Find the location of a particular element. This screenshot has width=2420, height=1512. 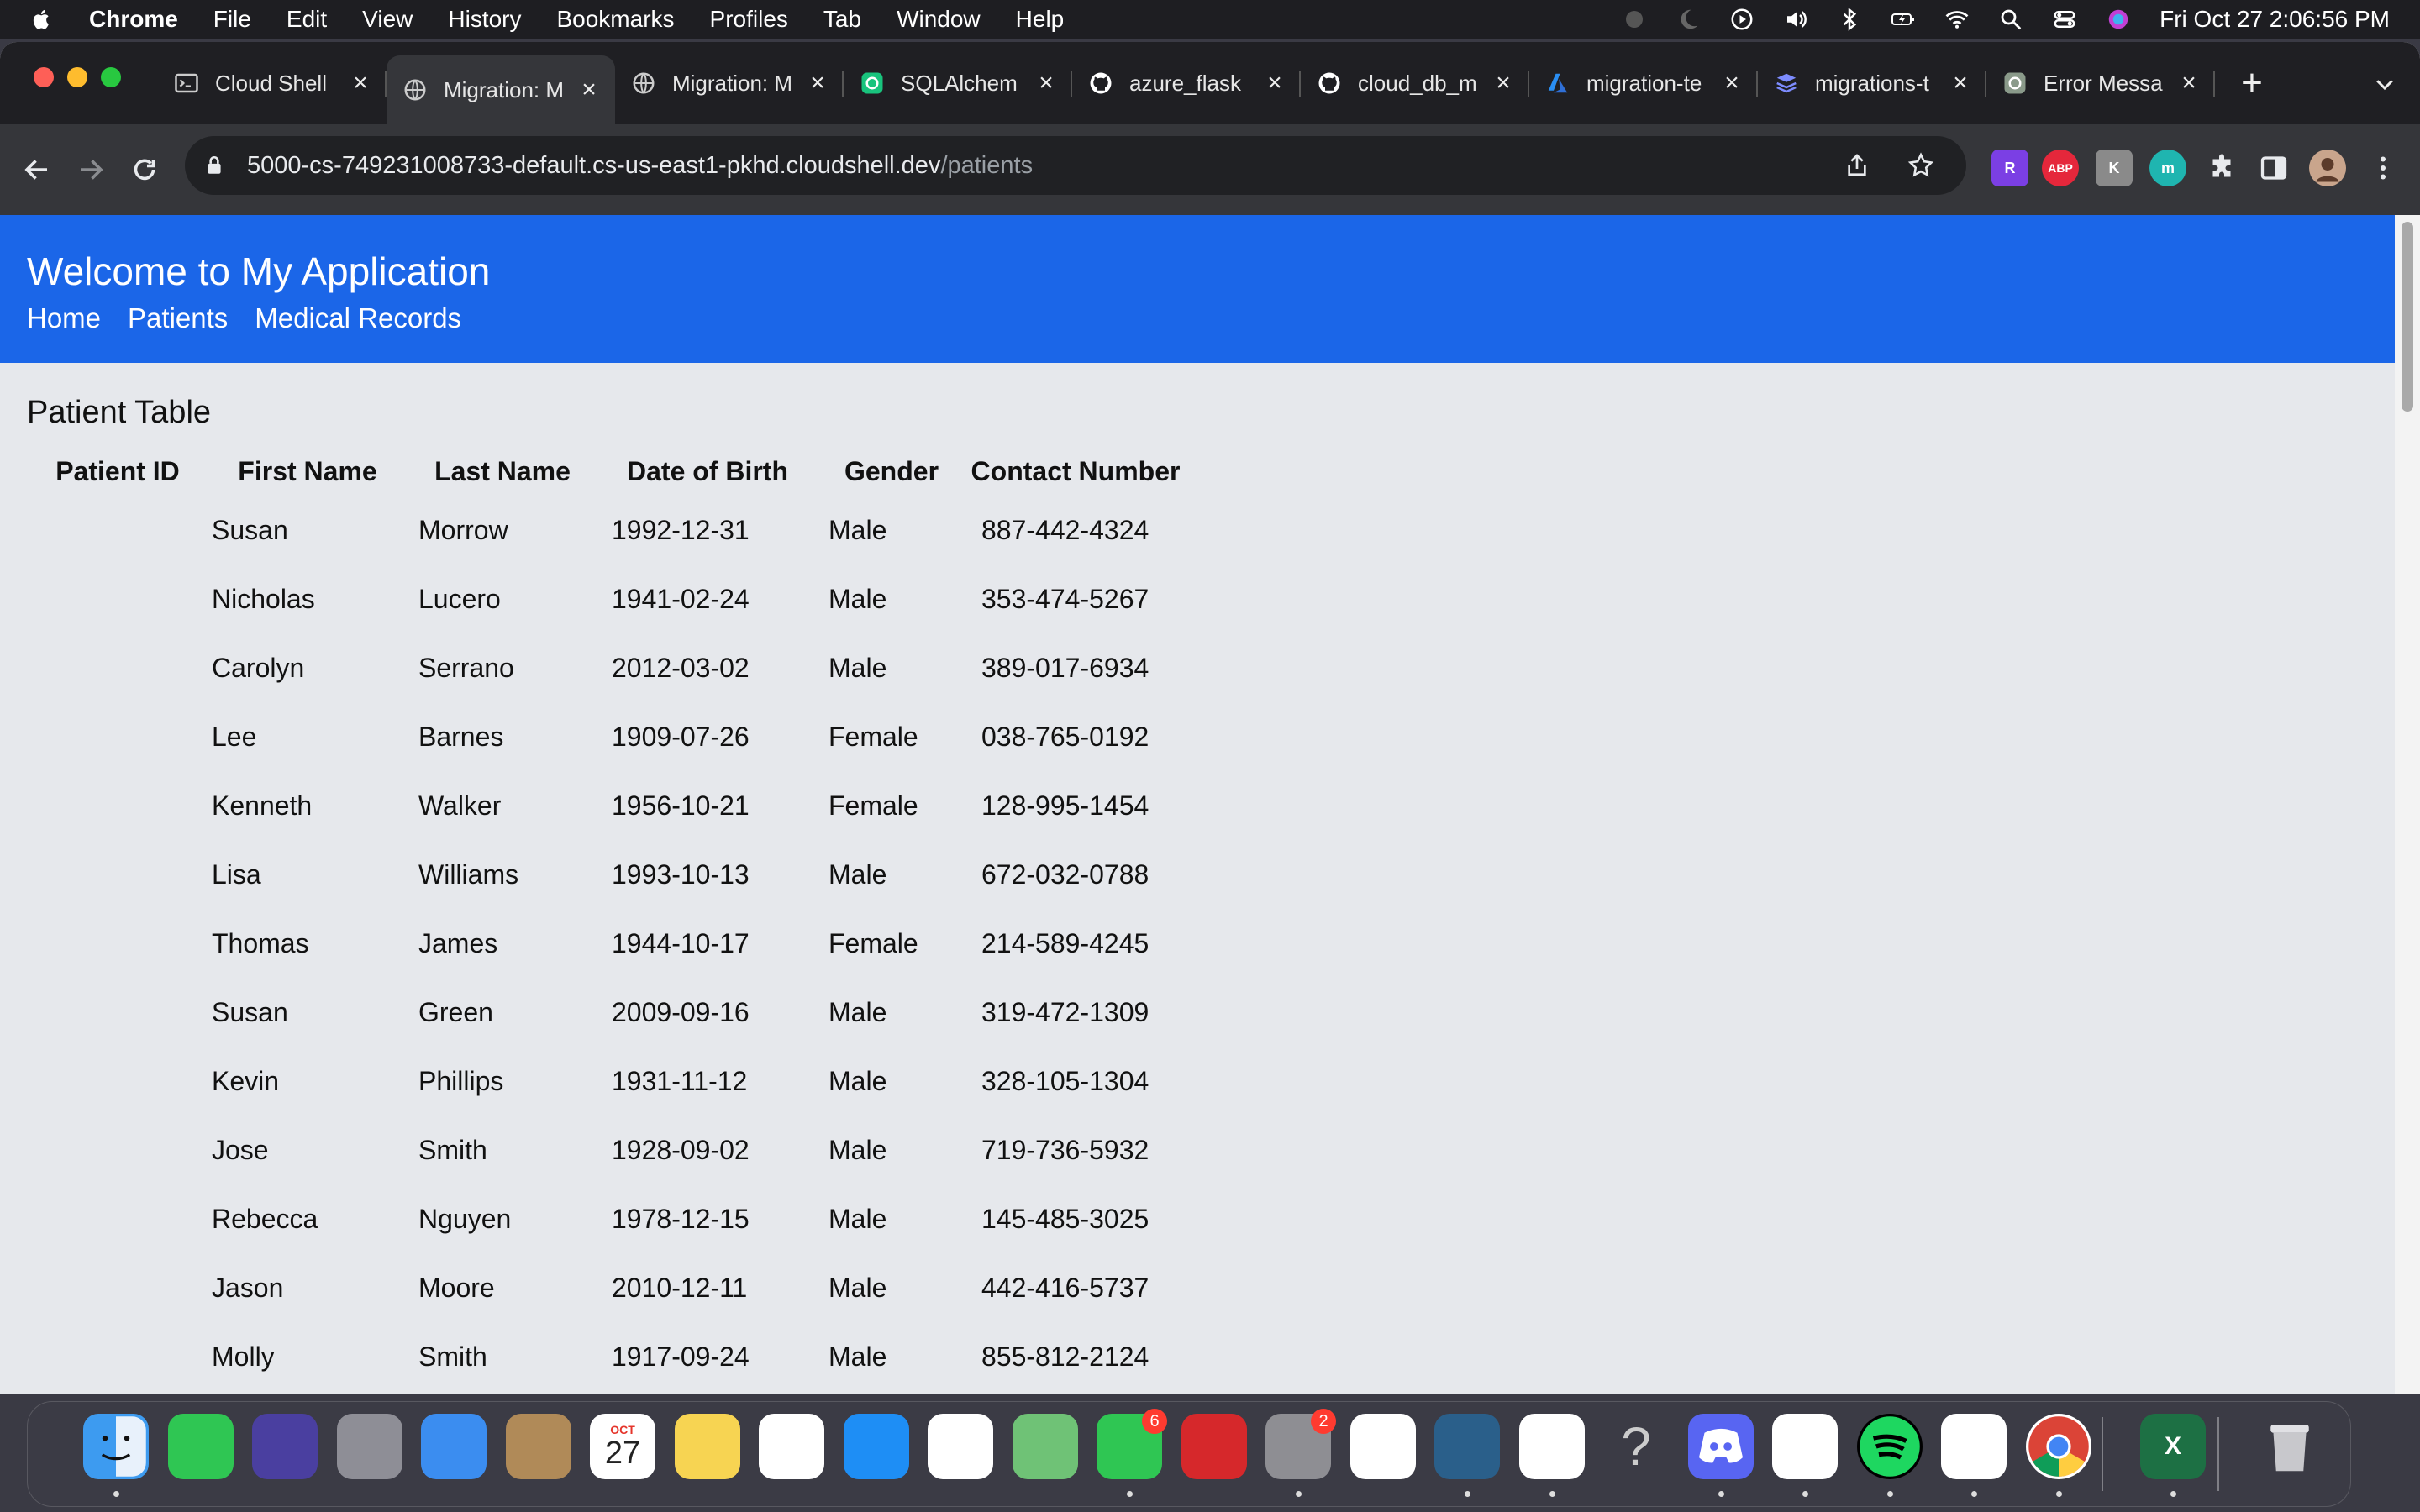

tab-cloud-db: cloud_db_m × is located at coordinates (1415, 83).